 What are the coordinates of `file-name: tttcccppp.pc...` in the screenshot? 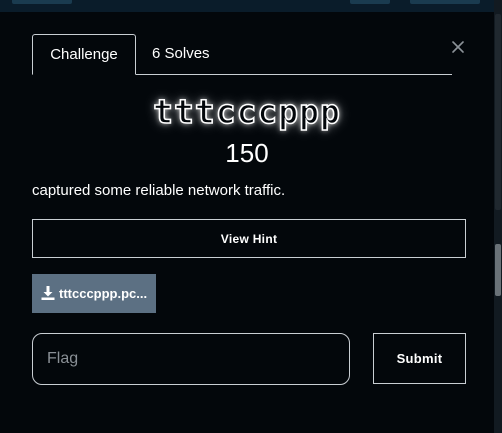 It's located at (103, 293).